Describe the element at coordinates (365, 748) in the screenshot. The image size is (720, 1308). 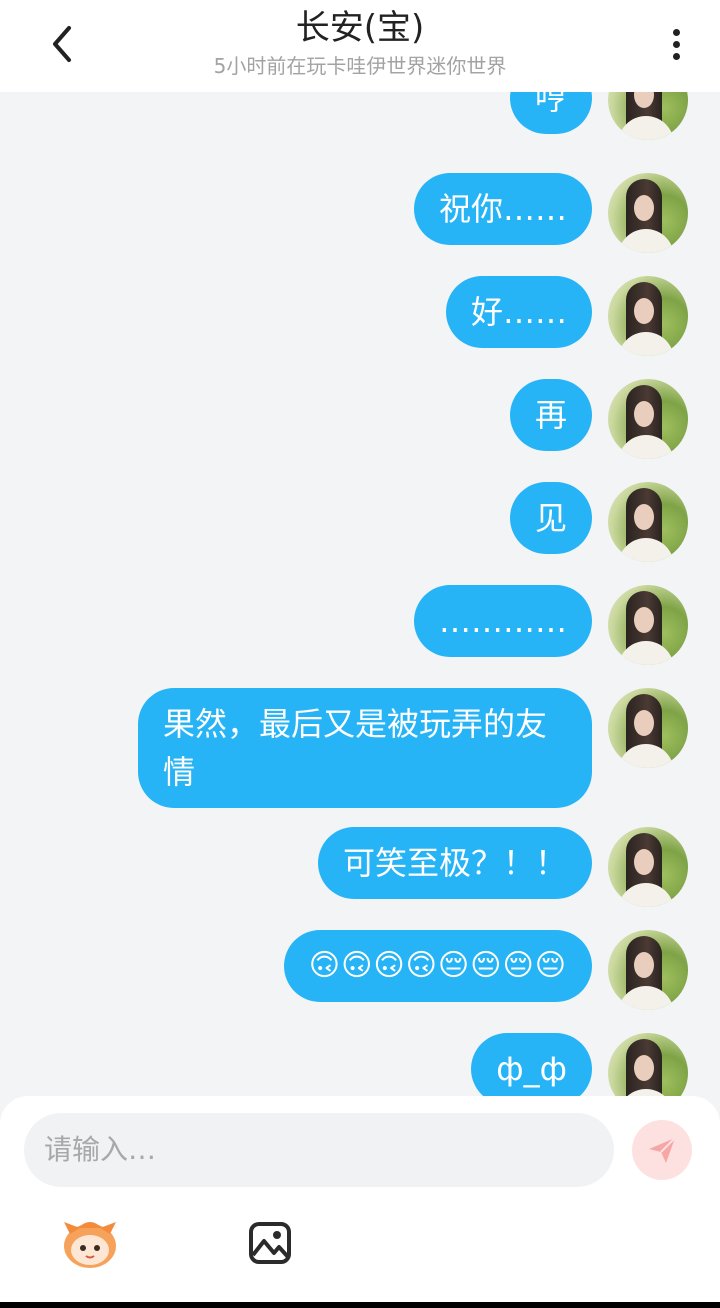
I see `message-bubble: 果然，最后又是被玩弄的友情` at that location.